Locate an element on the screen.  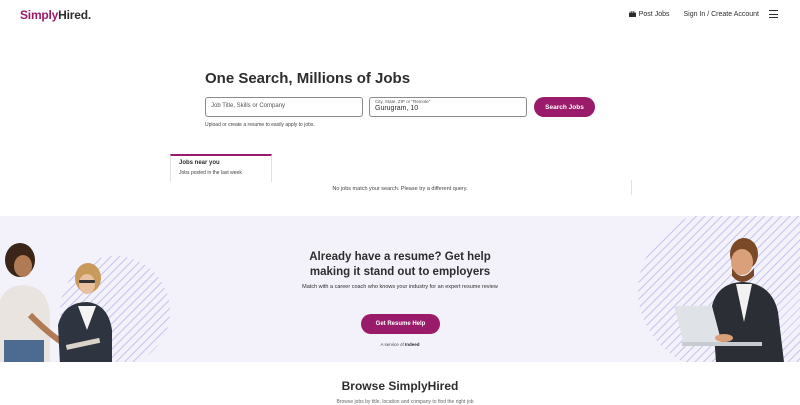
search-title: One Search, Millions of Jobs is located at coordinates (308, 78).